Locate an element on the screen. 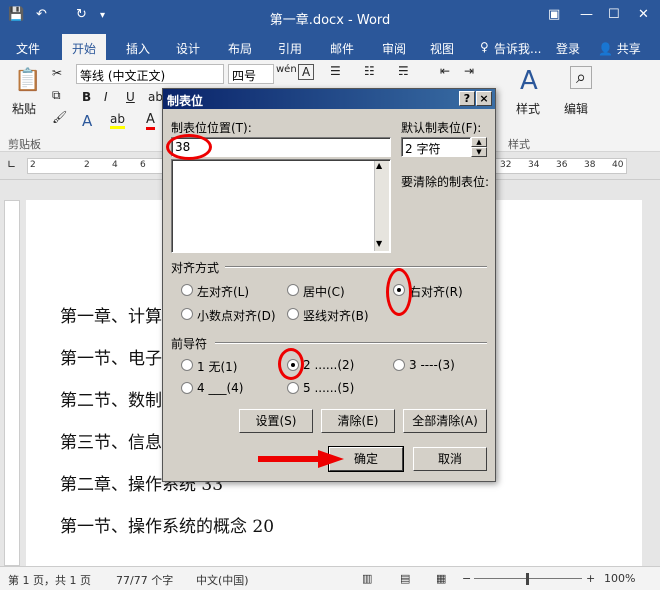  doc-line: 第二节、数制 is located at coordinates (111, 398).